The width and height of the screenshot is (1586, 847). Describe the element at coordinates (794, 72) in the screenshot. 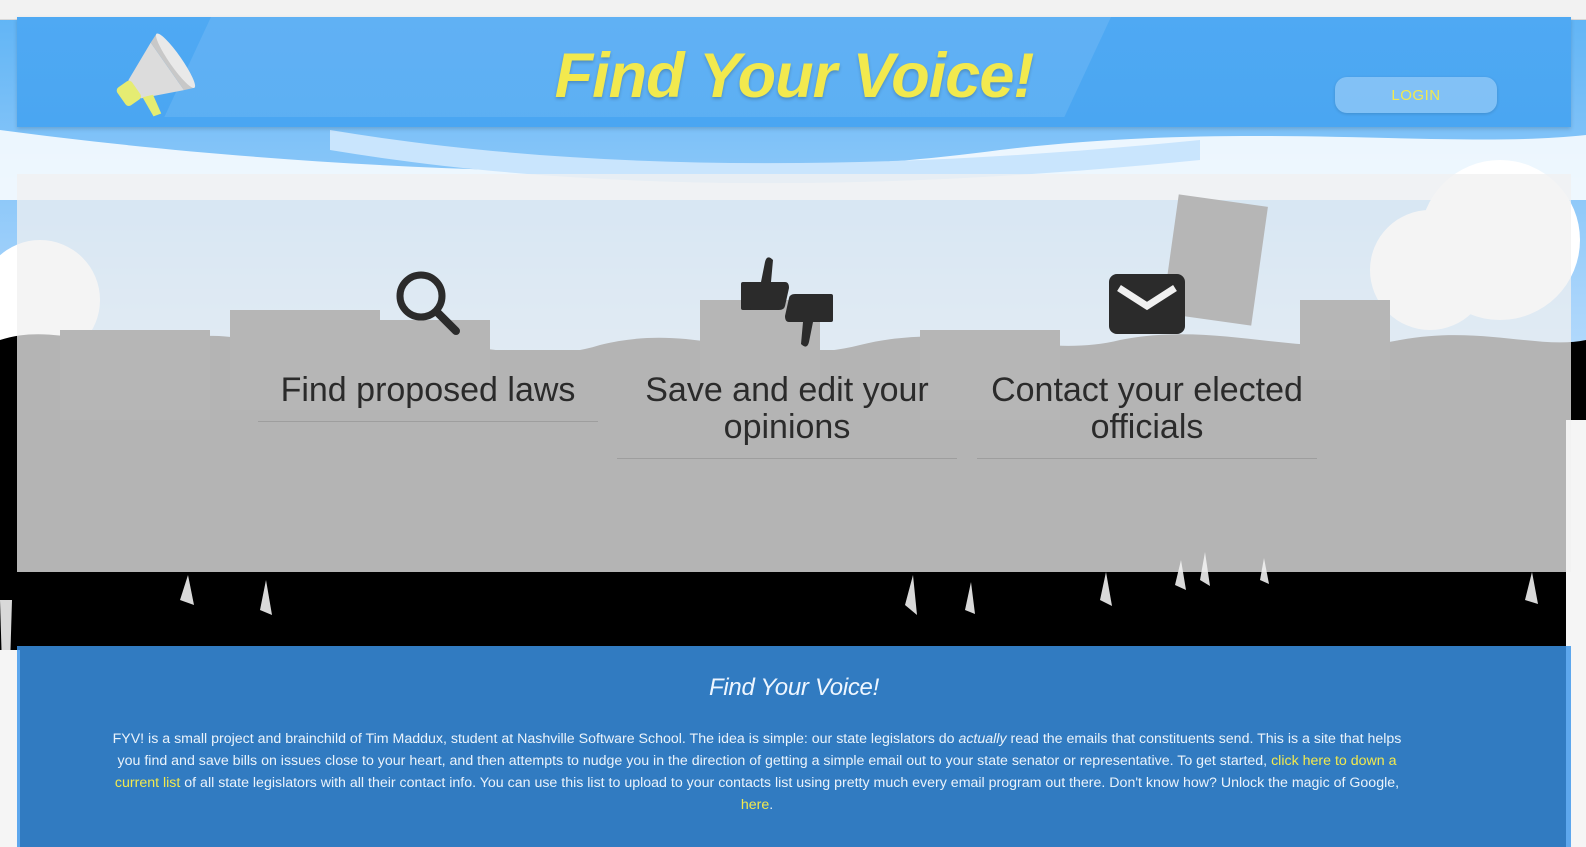

I see `site-header: Find Your Voice! LOGIN` at that location.